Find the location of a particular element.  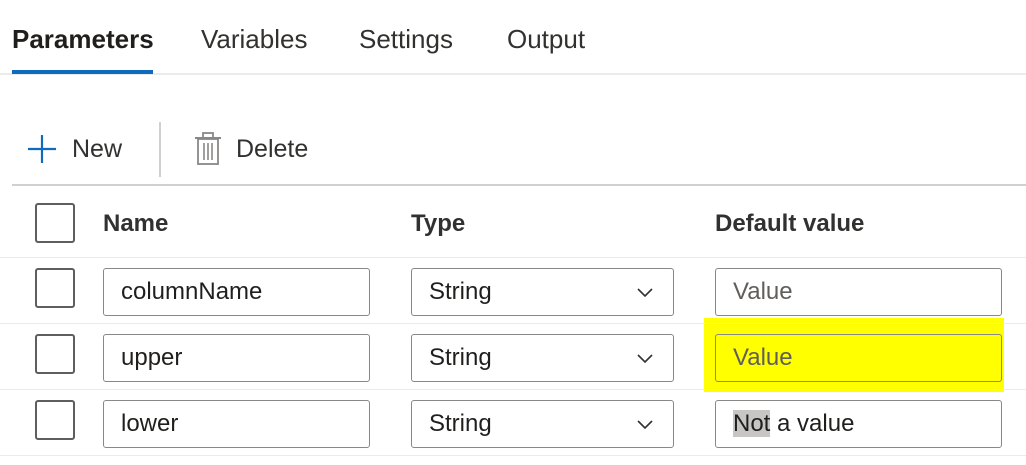

column-header-default-value: Default value is located at coordinates (790, 223).